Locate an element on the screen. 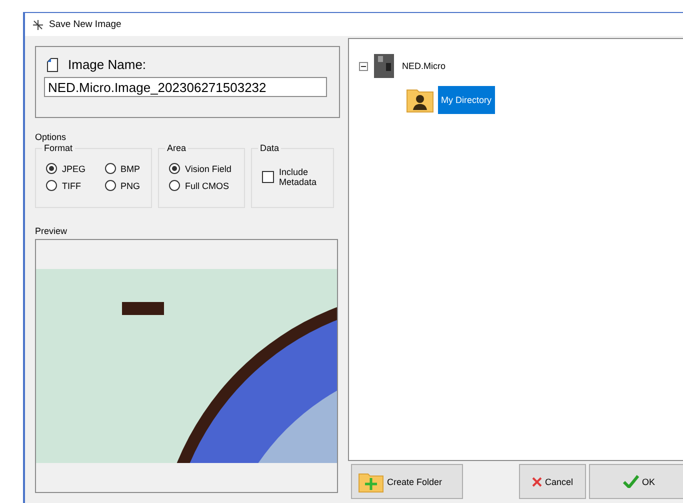  app-icon is located at coordinates (38, 25).